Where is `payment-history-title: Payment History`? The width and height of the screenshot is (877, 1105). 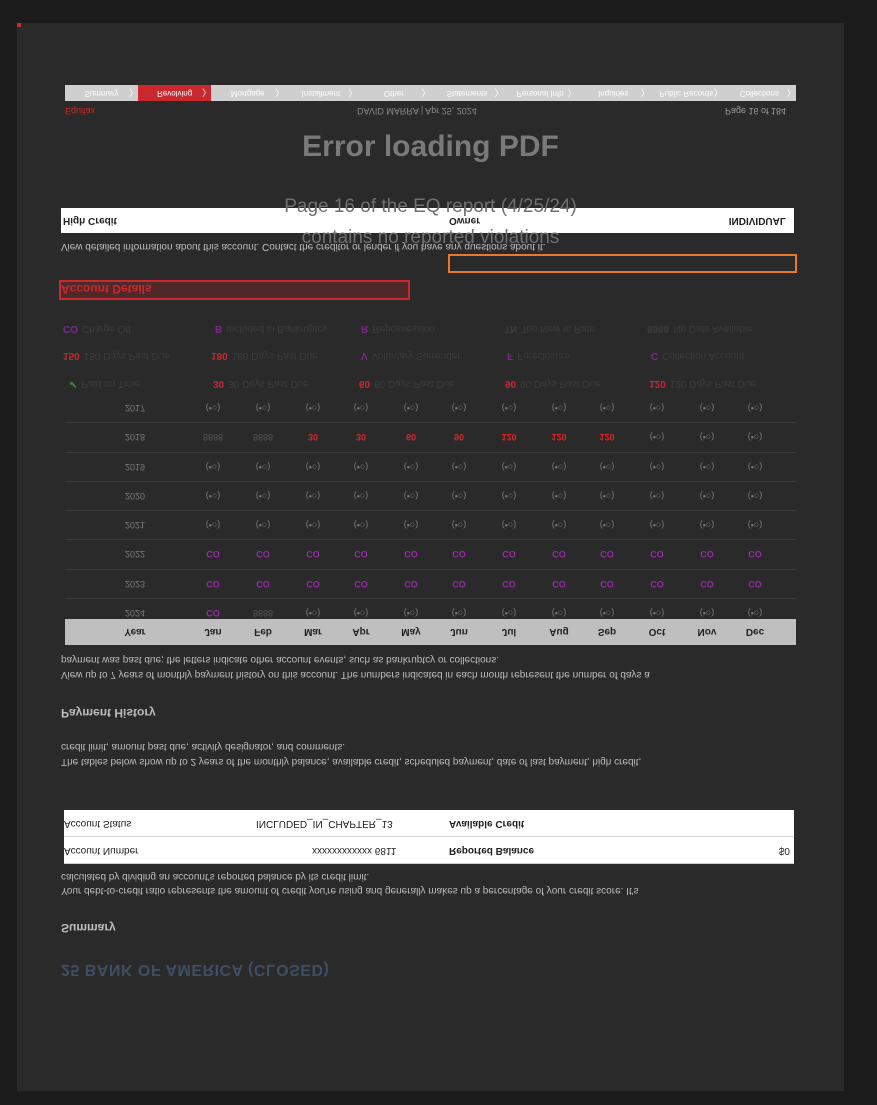 payment-history-title: Payment History is located at coordinates (108, 713).